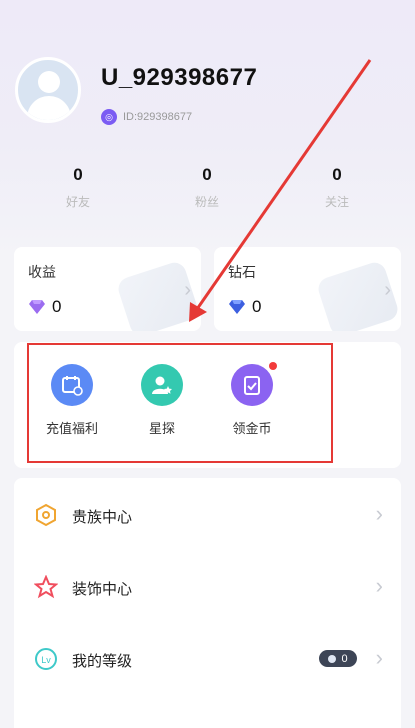 The height and width of the screenshot is (728, 415). I want to click on diamonds-value-row: 0, so click(244, 307).